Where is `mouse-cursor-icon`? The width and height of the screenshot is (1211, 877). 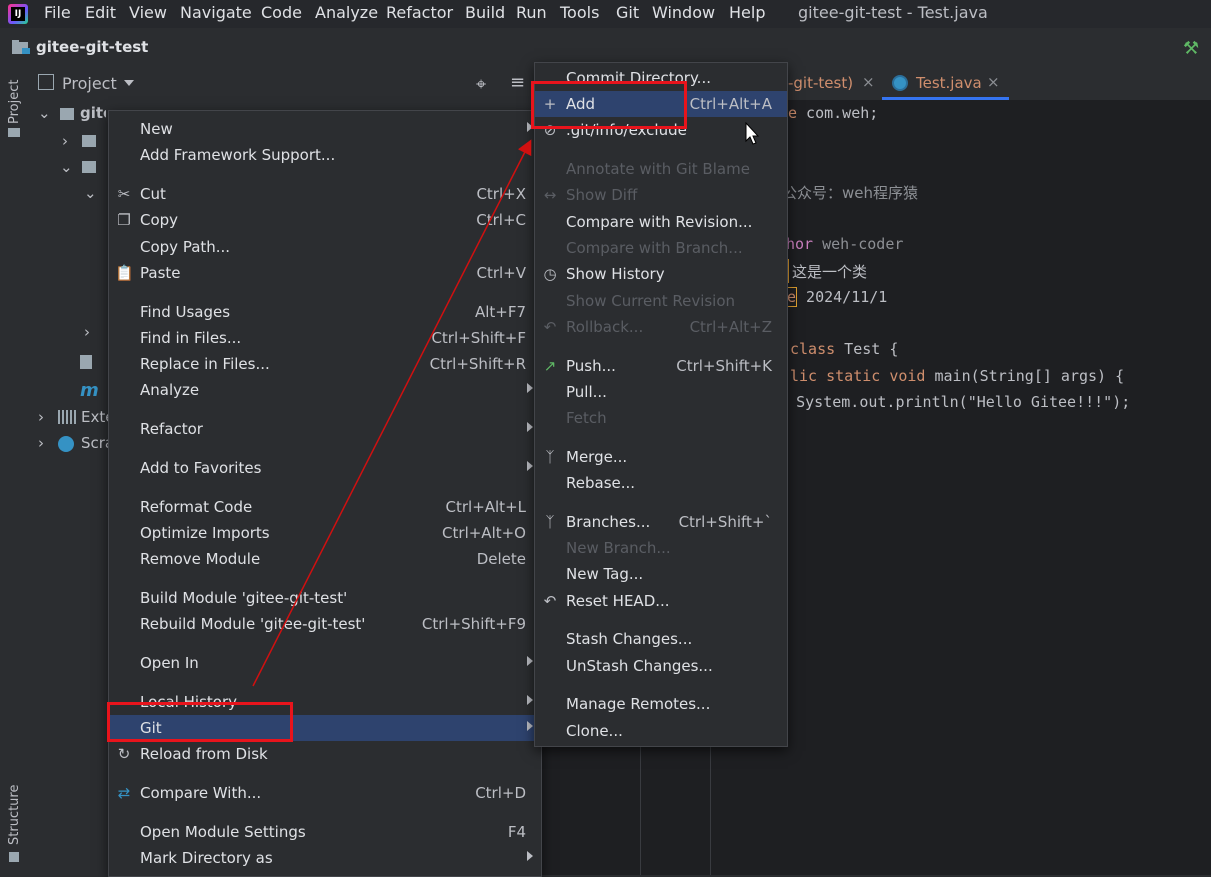 mouse-cursor-icon is located at coordinates (752, 133).